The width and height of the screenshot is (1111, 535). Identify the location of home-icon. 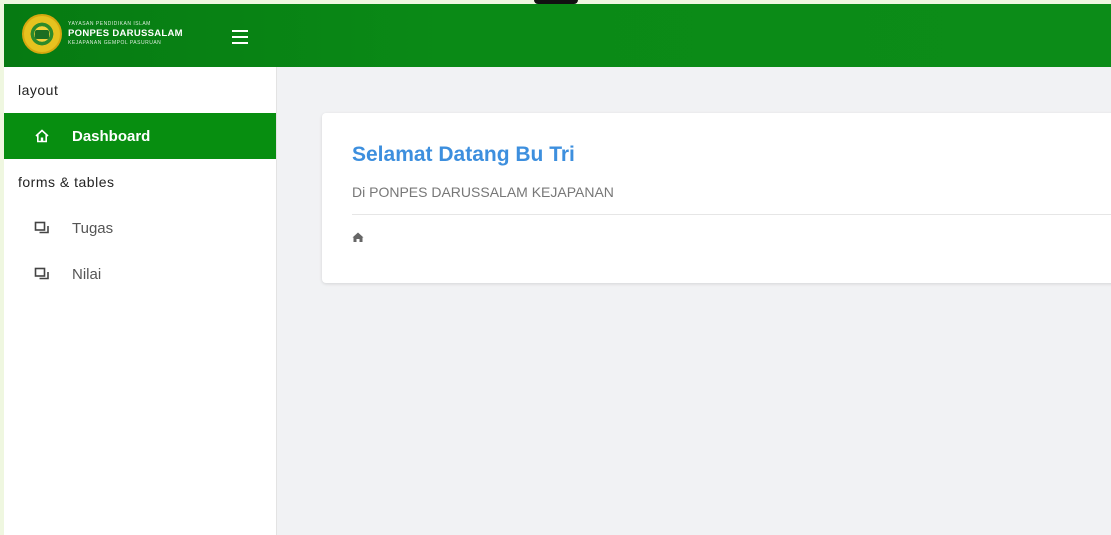
(42, 136).